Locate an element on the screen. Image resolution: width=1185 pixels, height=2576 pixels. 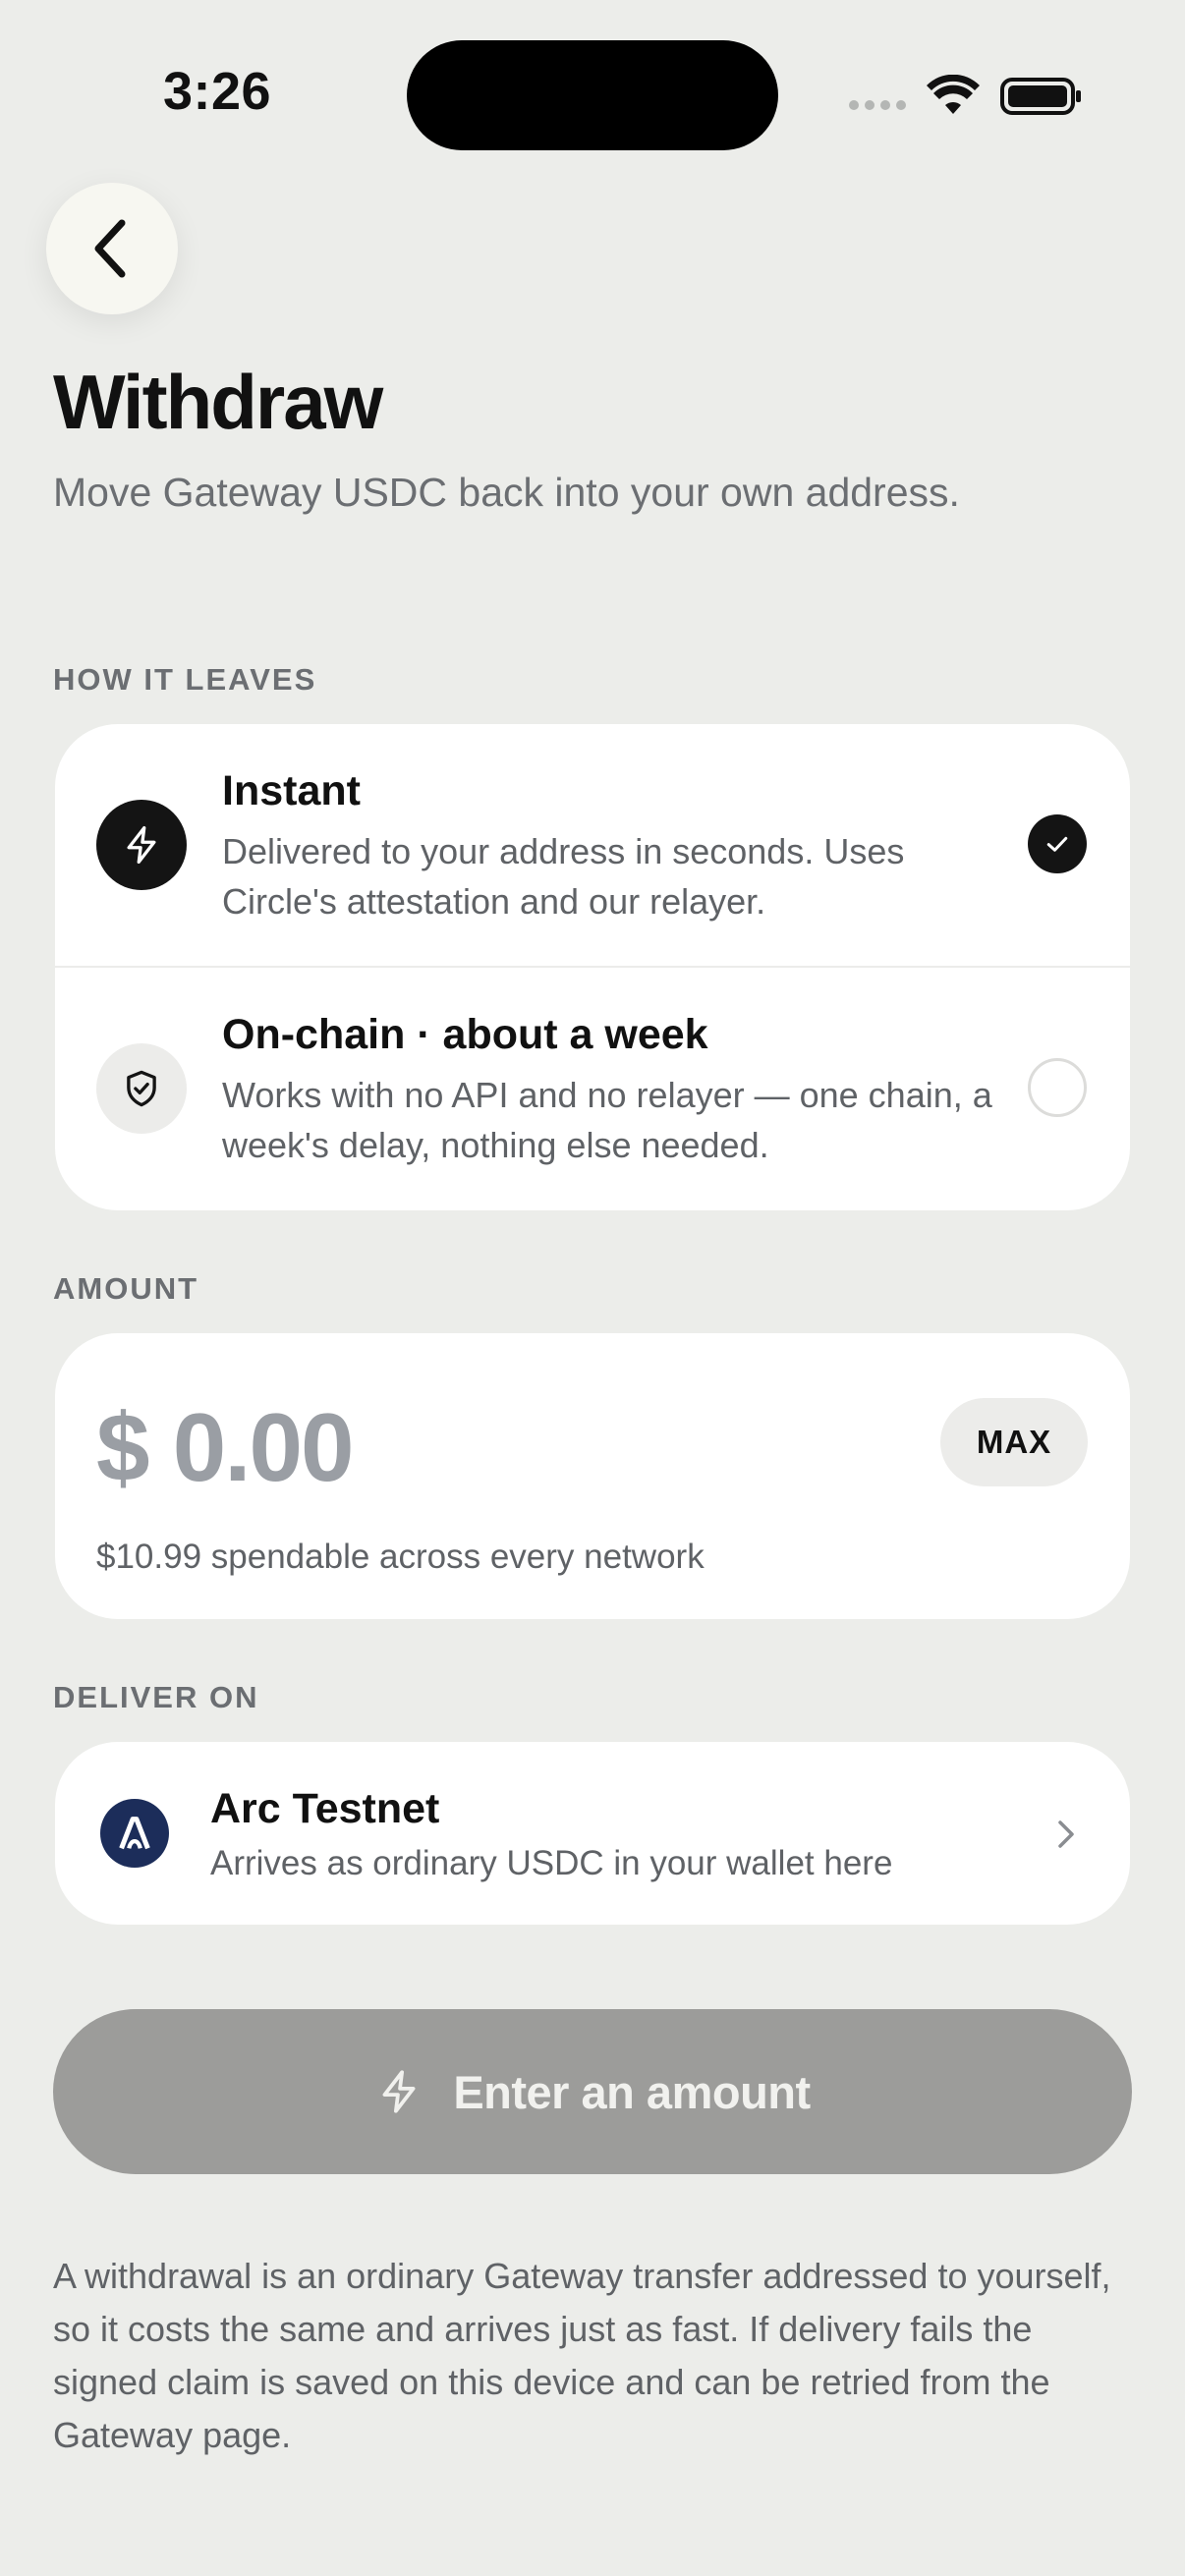
battery-icon is located at coordinates (1041, 96).